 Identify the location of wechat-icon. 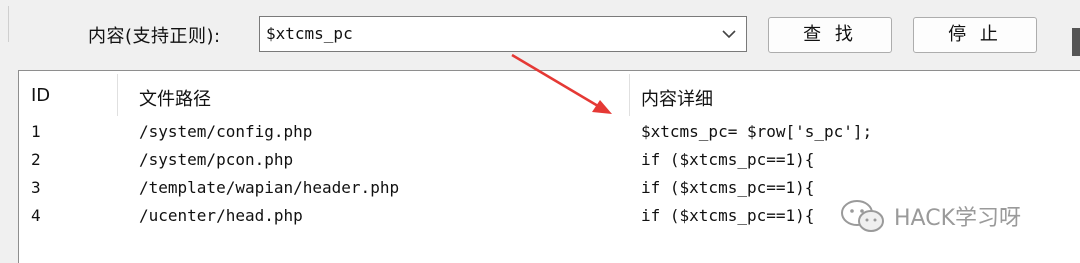
(862, 216).